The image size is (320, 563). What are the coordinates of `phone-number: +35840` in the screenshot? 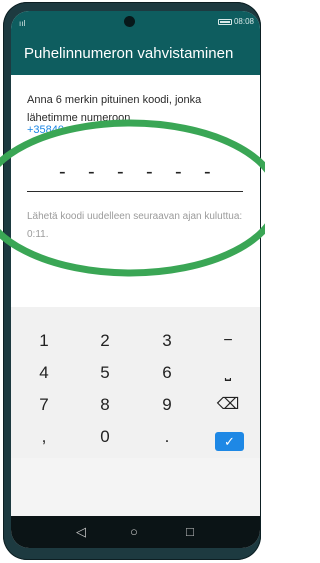 It's located at (46, 130).